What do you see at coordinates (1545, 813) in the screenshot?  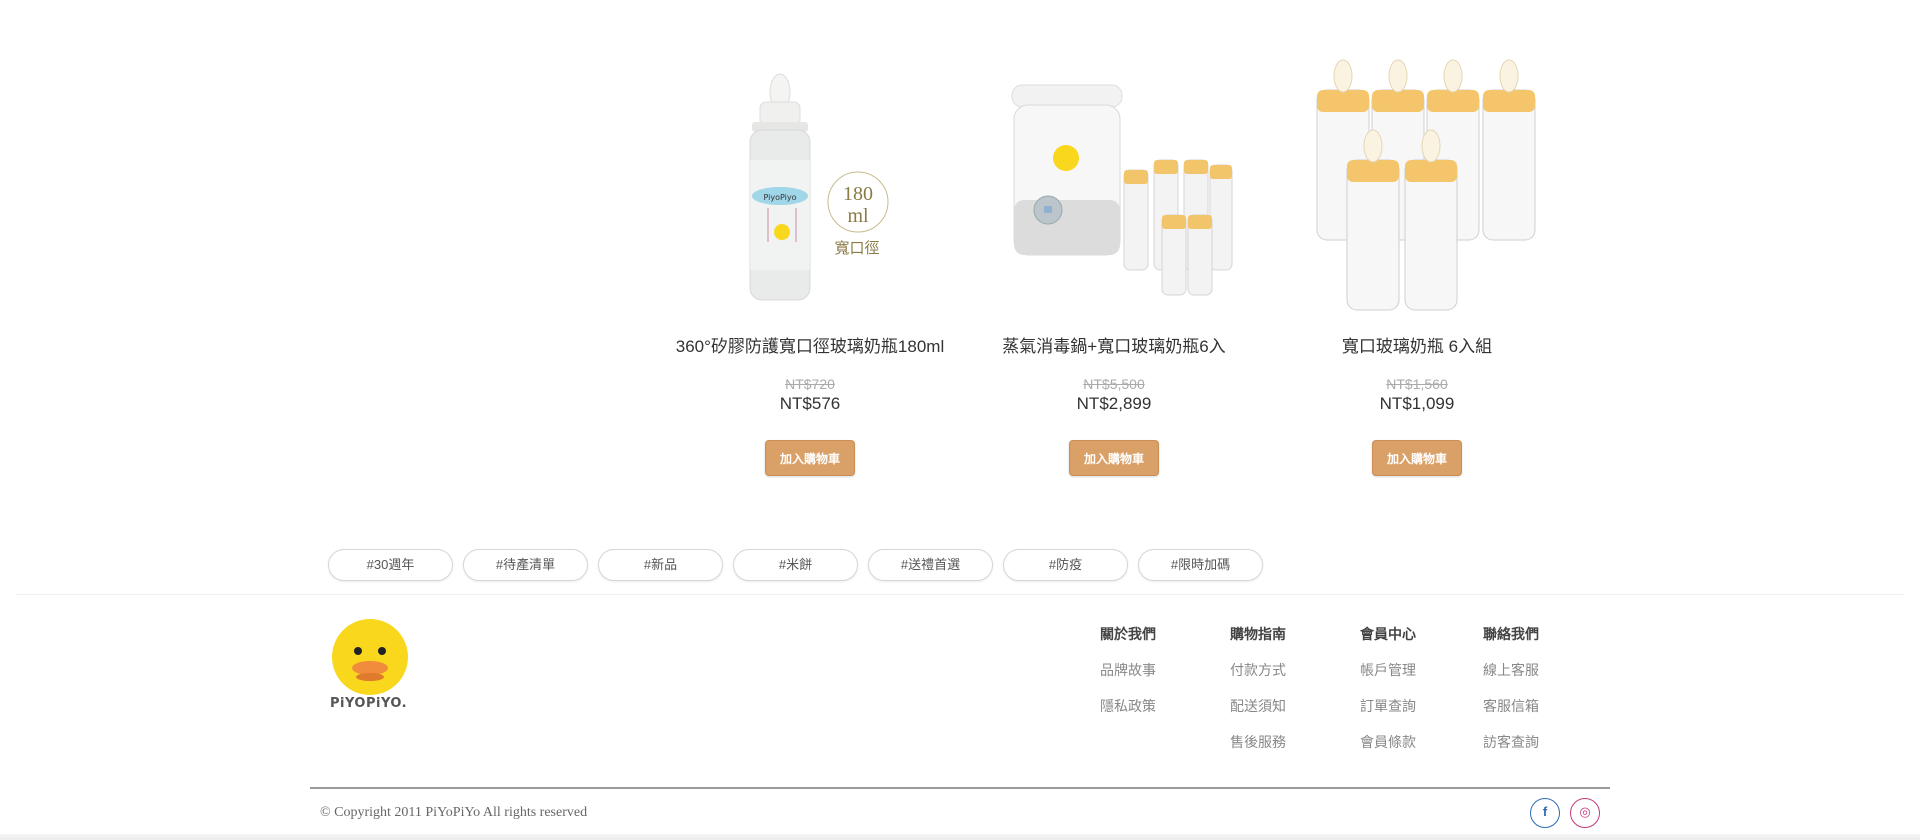 I see `facebook-icon: f` at bounding box center [1545, 813].